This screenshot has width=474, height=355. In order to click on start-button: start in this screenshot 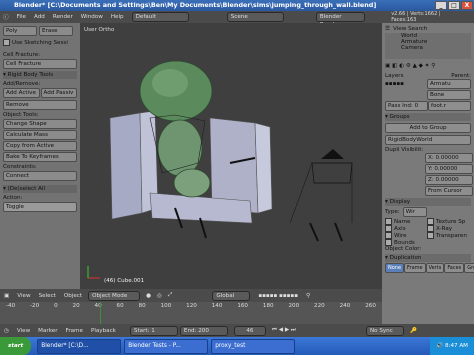, I will do `click(16, 346)`.